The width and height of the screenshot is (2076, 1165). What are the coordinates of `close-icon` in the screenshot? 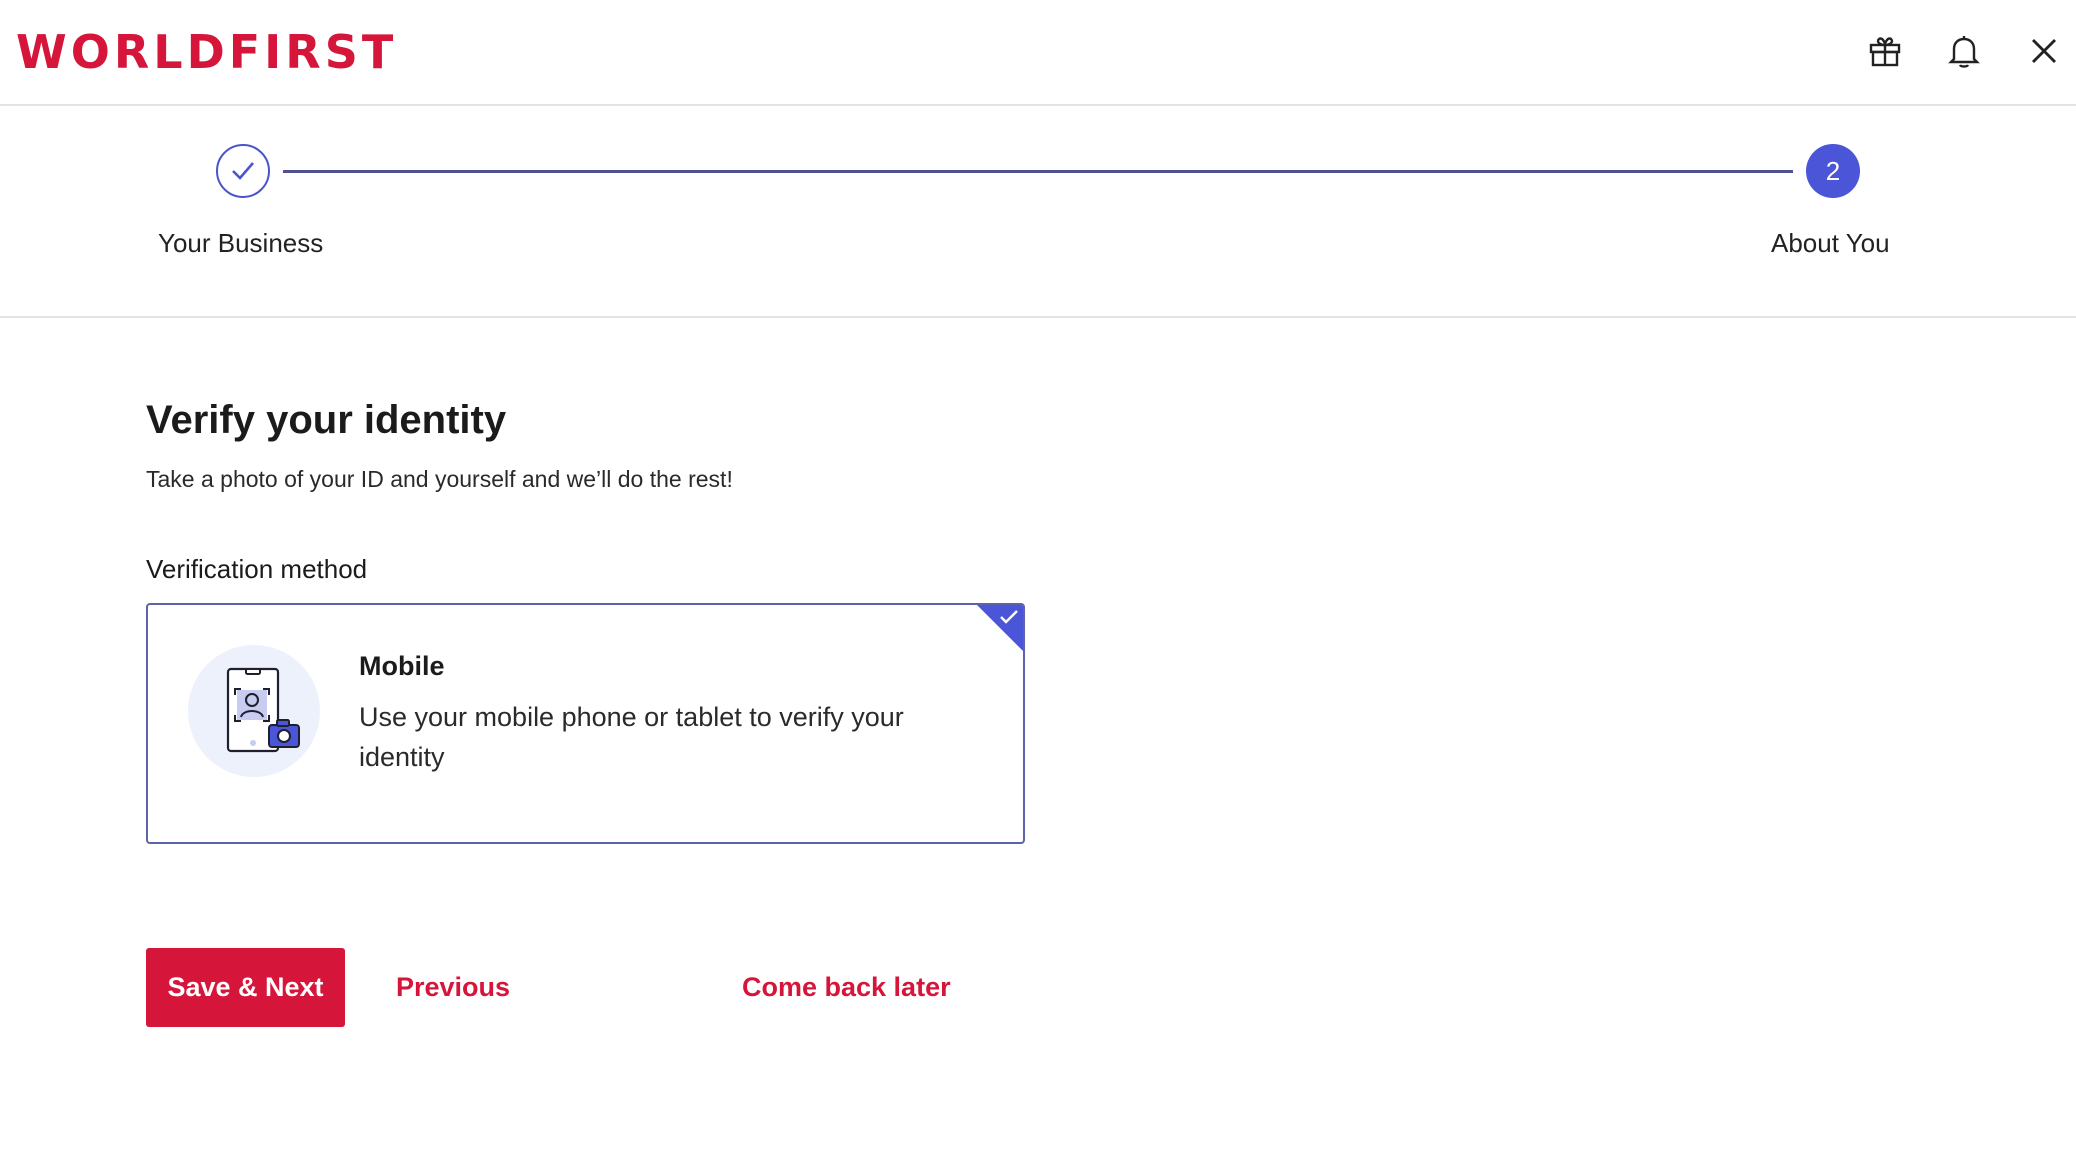 It's located at (2044, 51).